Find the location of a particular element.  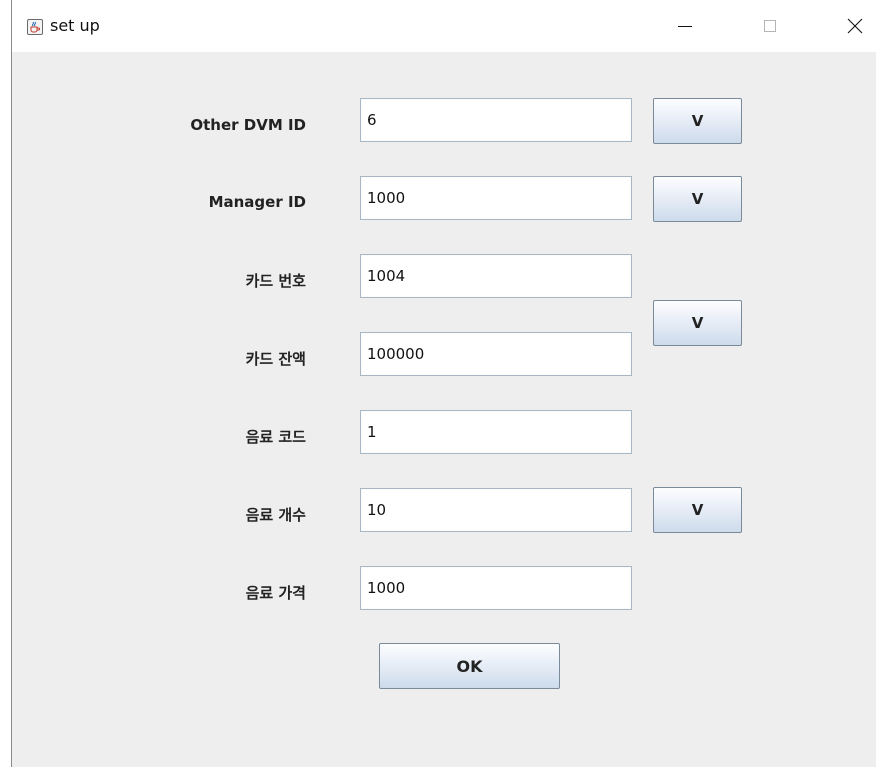

card-number-input is located at coordinates (496, 276).